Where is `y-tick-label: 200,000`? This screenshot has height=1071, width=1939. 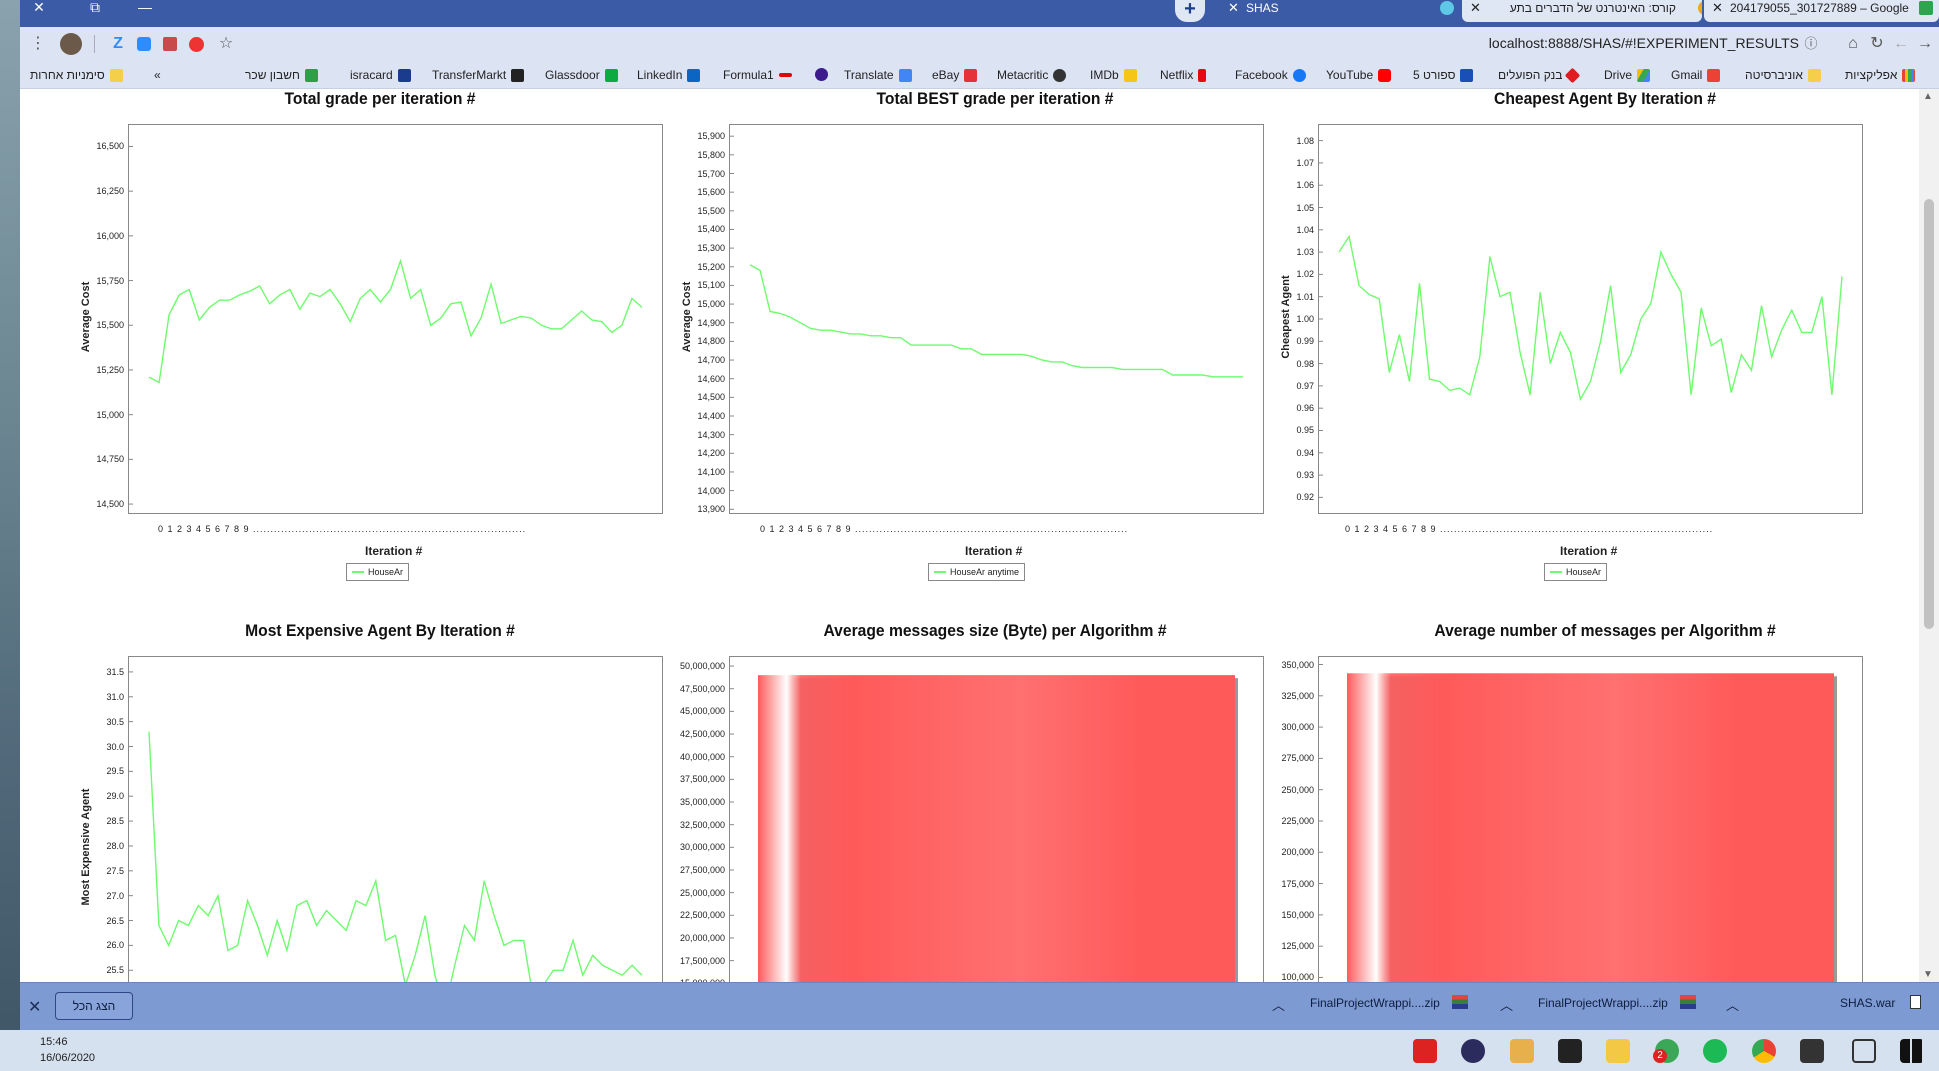
y-tick-label: 200,000 is located at coordinates (1297, 852).